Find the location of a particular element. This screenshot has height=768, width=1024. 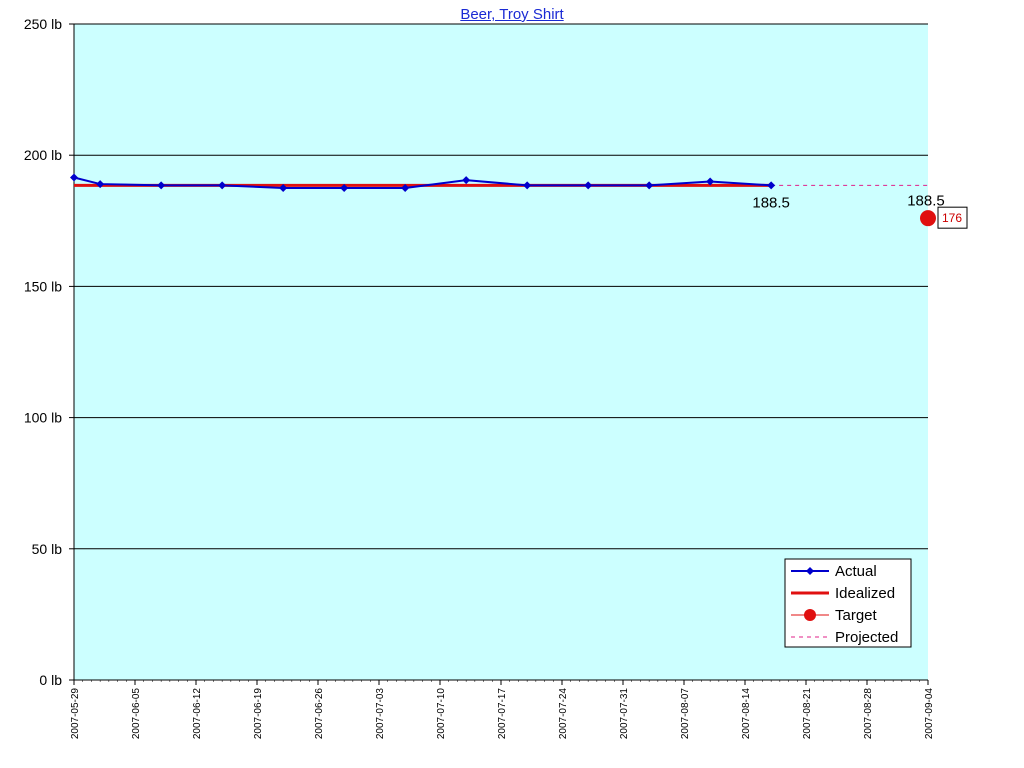

x-tick-label: 2007-05-29 is located at coordinates (75, 714).